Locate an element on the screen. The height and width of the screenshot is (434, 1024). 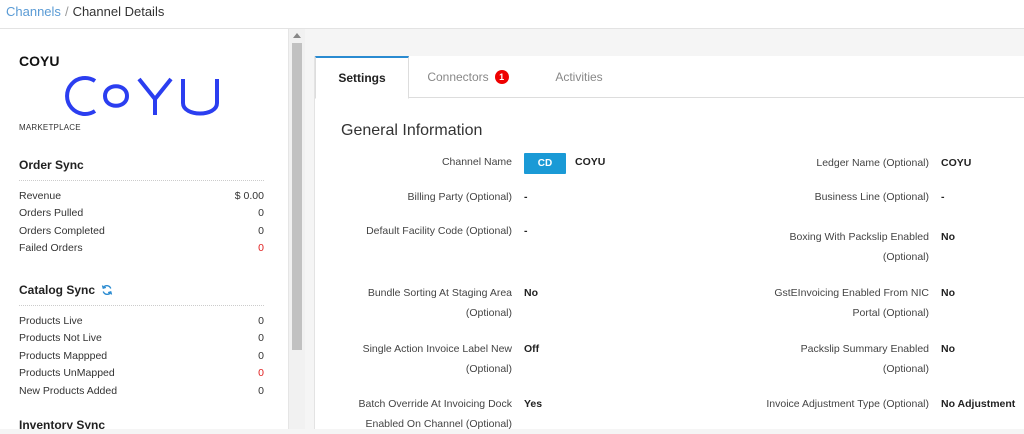
stat-row: Products Mappped 0 is located at coordinates (141, 356).